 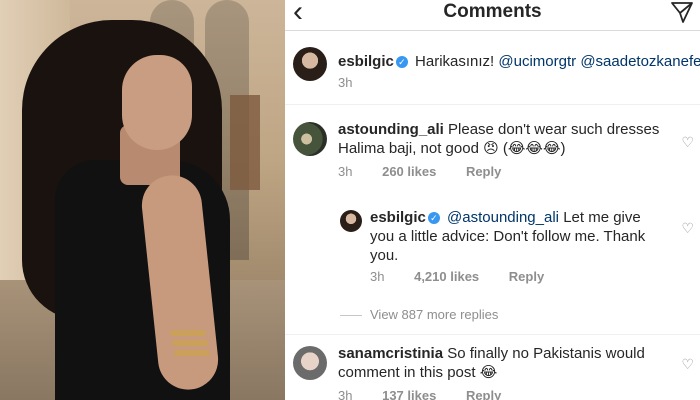 What do you see at coordinates (157, 102) in the screenshot?
I see `photo-face` at bounding box center [157, 102].